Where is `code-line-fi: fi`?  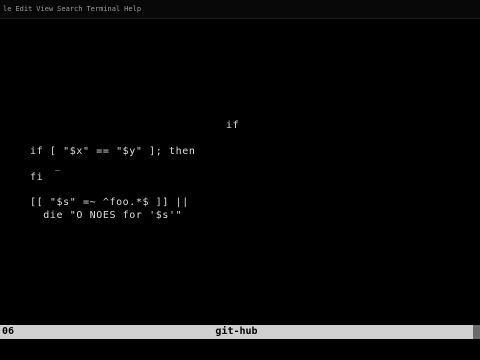 code-line-fi: fi is located at coordinates (37, 177).